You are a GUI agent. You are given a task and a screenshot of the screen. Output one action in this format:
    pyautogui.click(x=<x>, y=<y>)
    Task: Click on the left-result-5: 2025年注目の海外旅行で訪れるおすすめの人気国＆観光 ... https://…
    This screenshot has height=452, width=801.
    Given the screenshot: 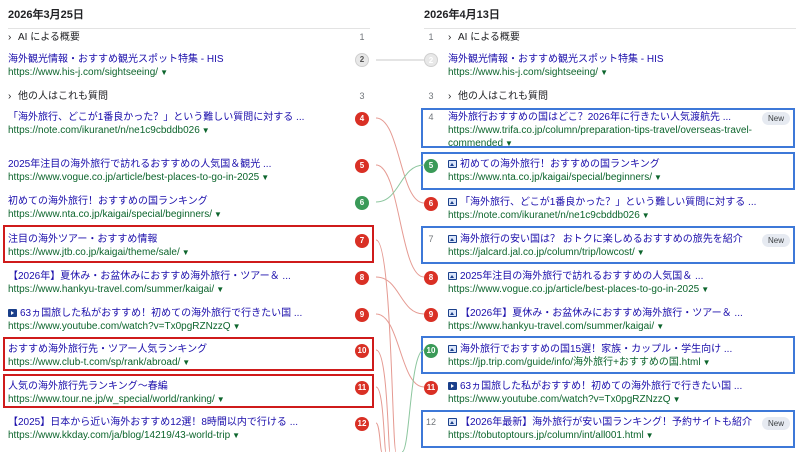 What is the action you would take?
    pyautogui.click(x=189, y=171)
    